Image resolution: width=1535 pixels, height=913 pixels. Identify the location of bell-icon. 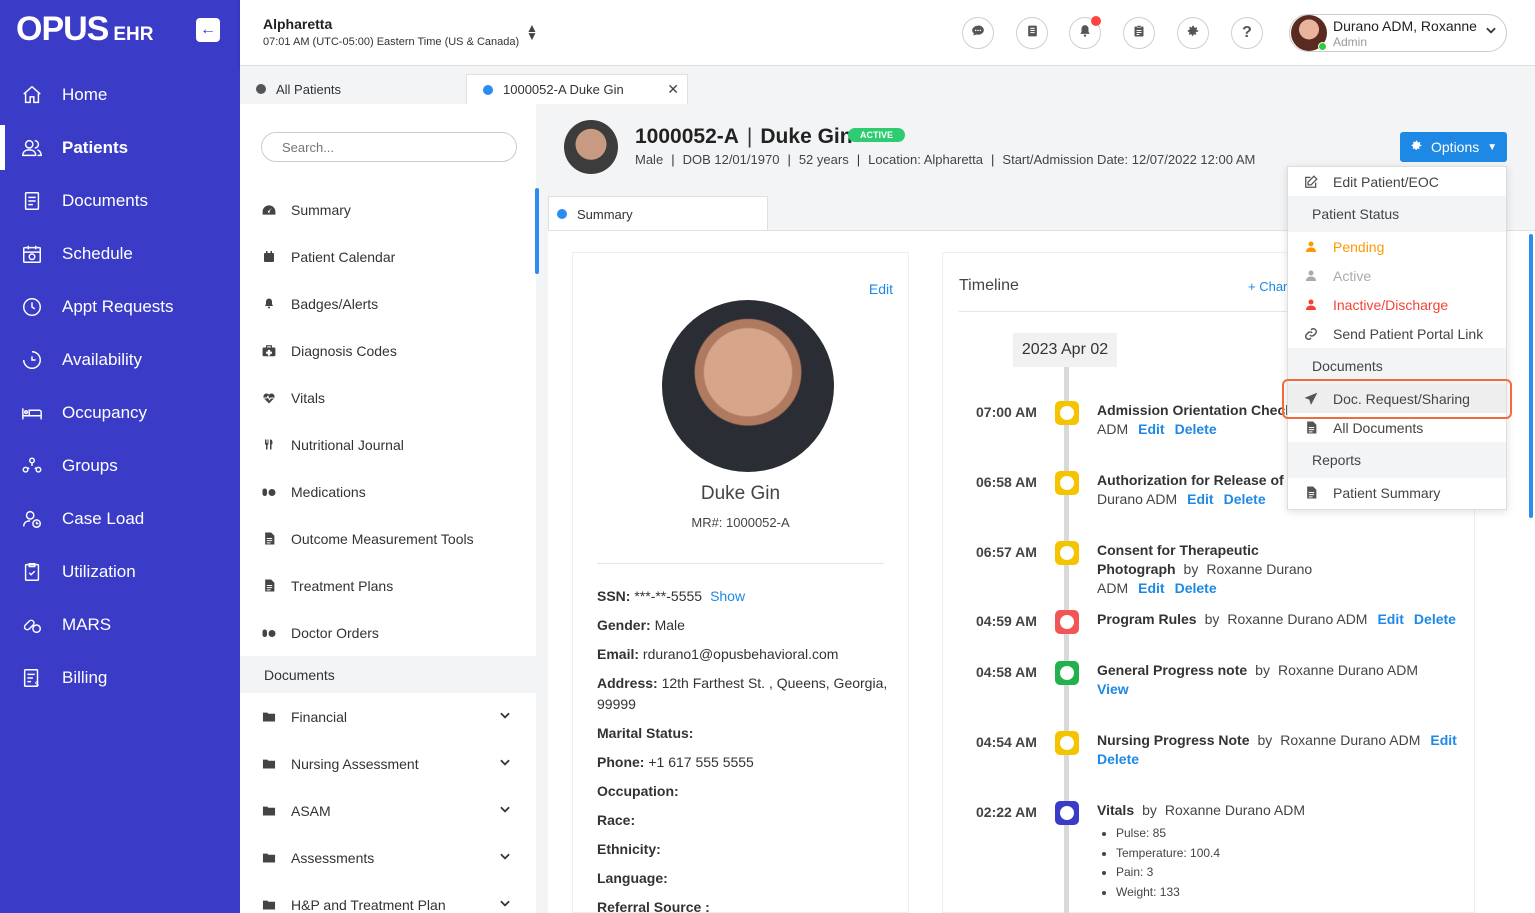
(269, 304).